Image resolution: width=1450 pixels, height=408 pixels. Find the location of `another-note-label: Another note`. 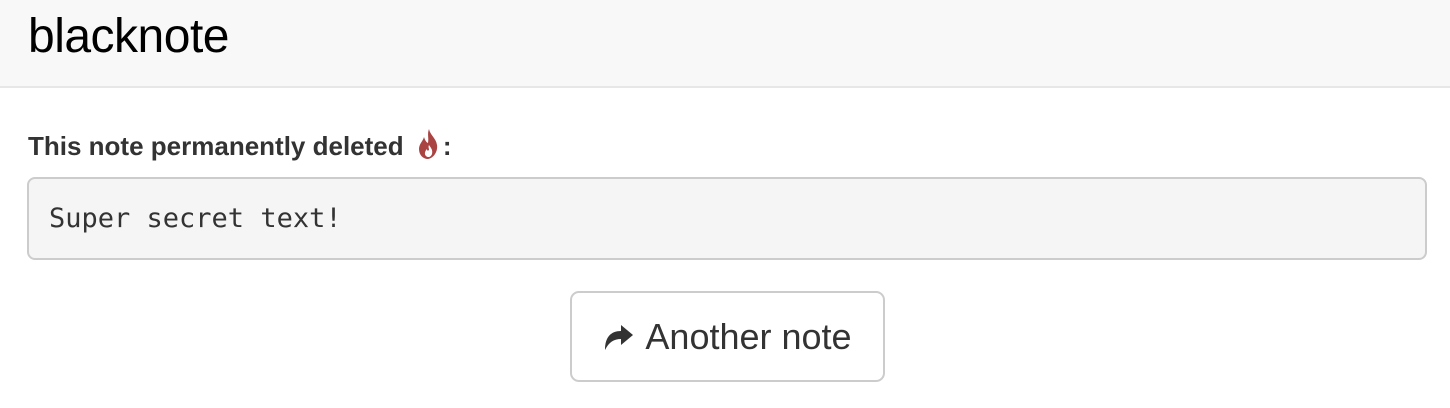

another-note-label: Another note is located at coordinates (748, 336).